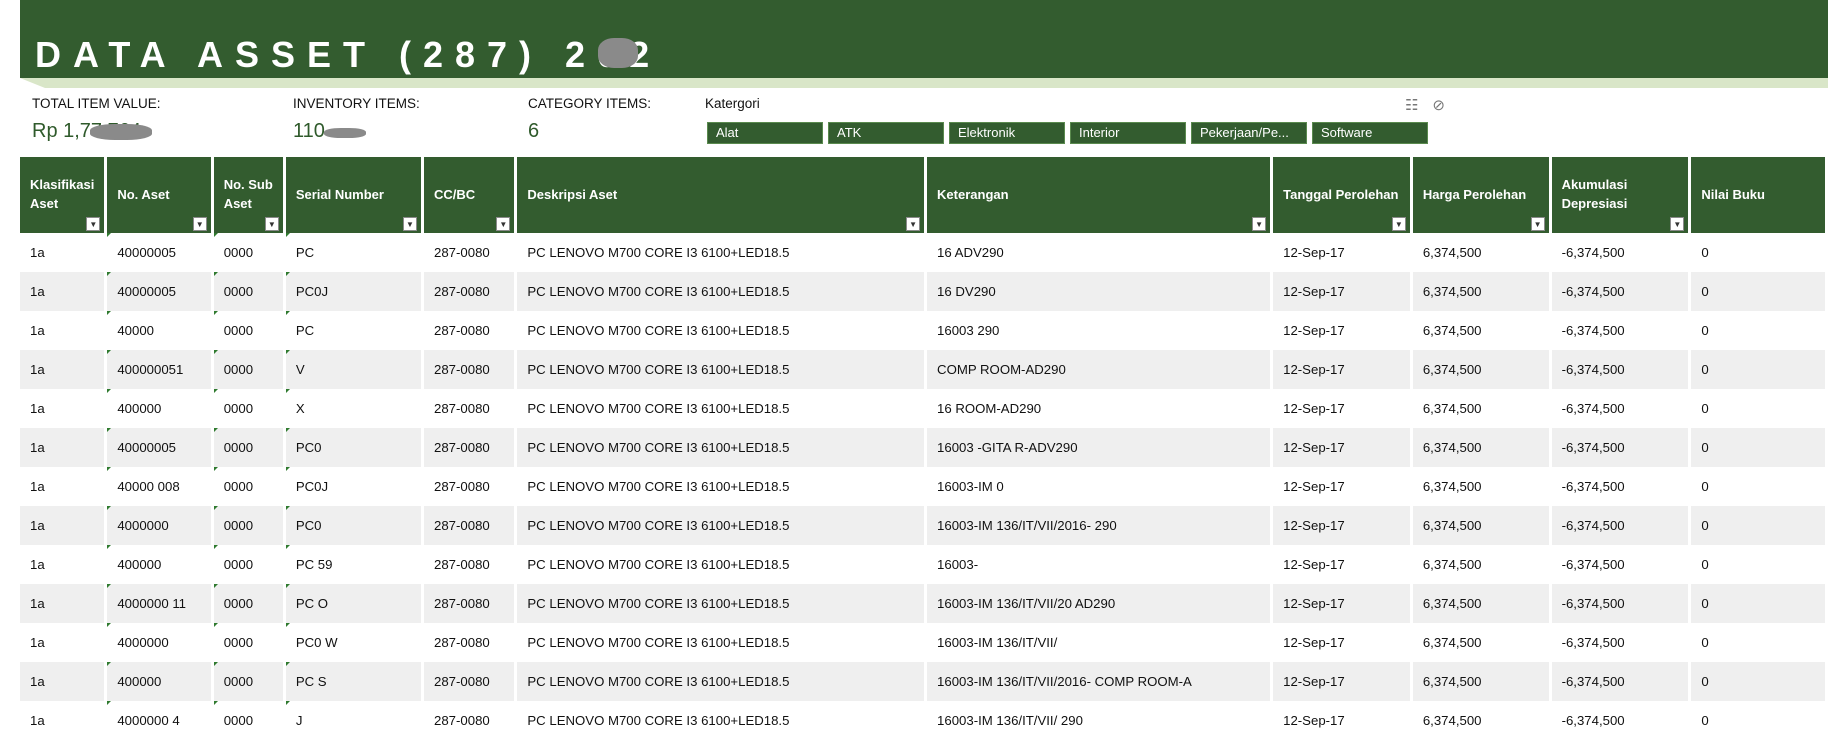 The width and height of the screenshot is (1828, 756). Describe the element at coordinates (64, 195) in the screenshot. I see `column-header-klasifikasi-aset: Klasifikasi Aset ▼` at that location.